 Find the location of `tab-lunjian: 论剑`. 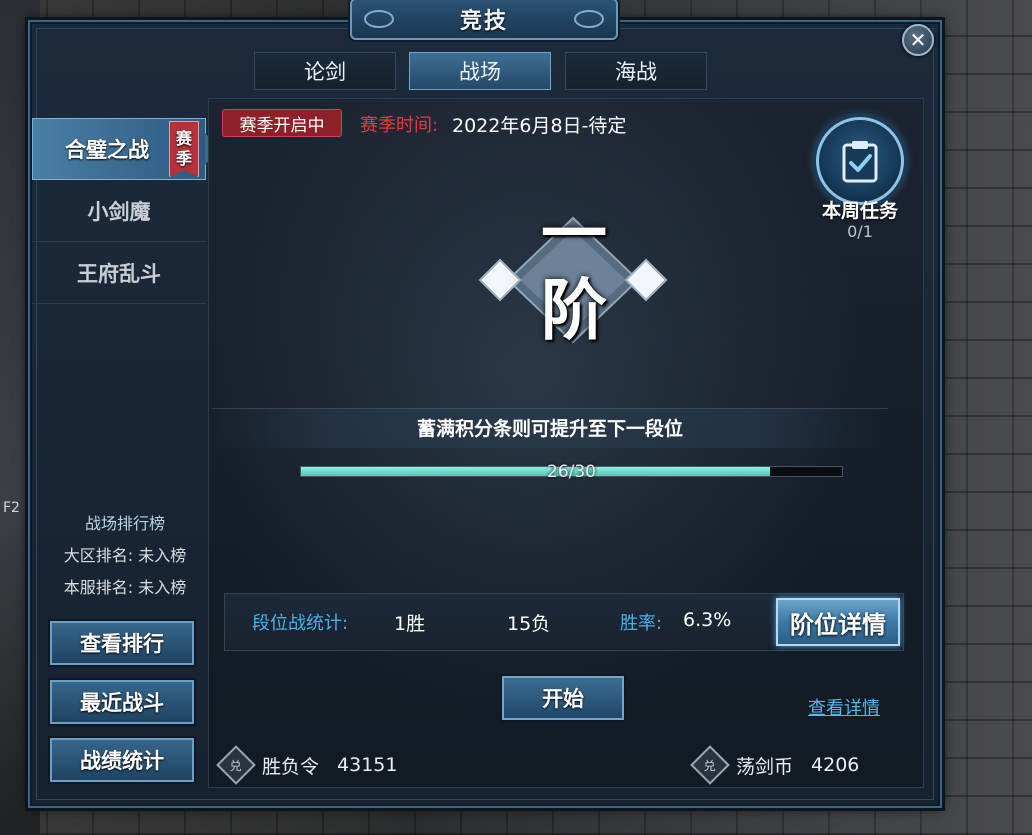

tab-lunjian: 论剑 is located at coordinates (325, 71).